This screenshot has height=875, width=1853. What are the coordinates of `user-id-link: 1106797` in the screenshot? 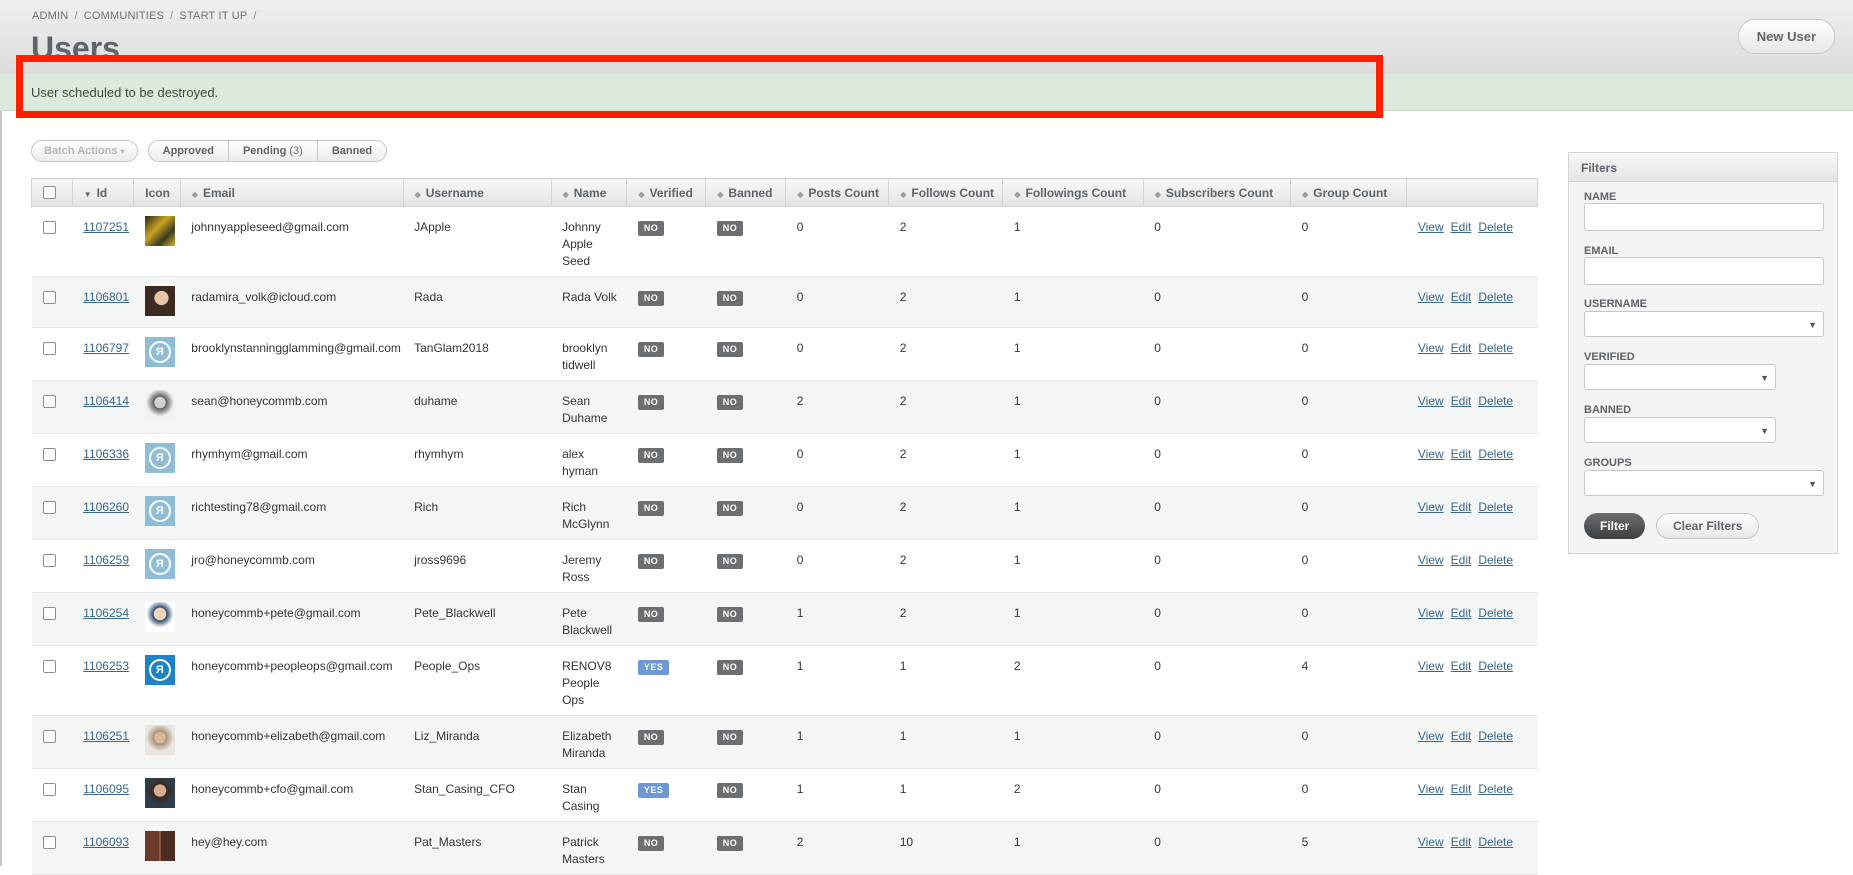 It's located at (106, 348).